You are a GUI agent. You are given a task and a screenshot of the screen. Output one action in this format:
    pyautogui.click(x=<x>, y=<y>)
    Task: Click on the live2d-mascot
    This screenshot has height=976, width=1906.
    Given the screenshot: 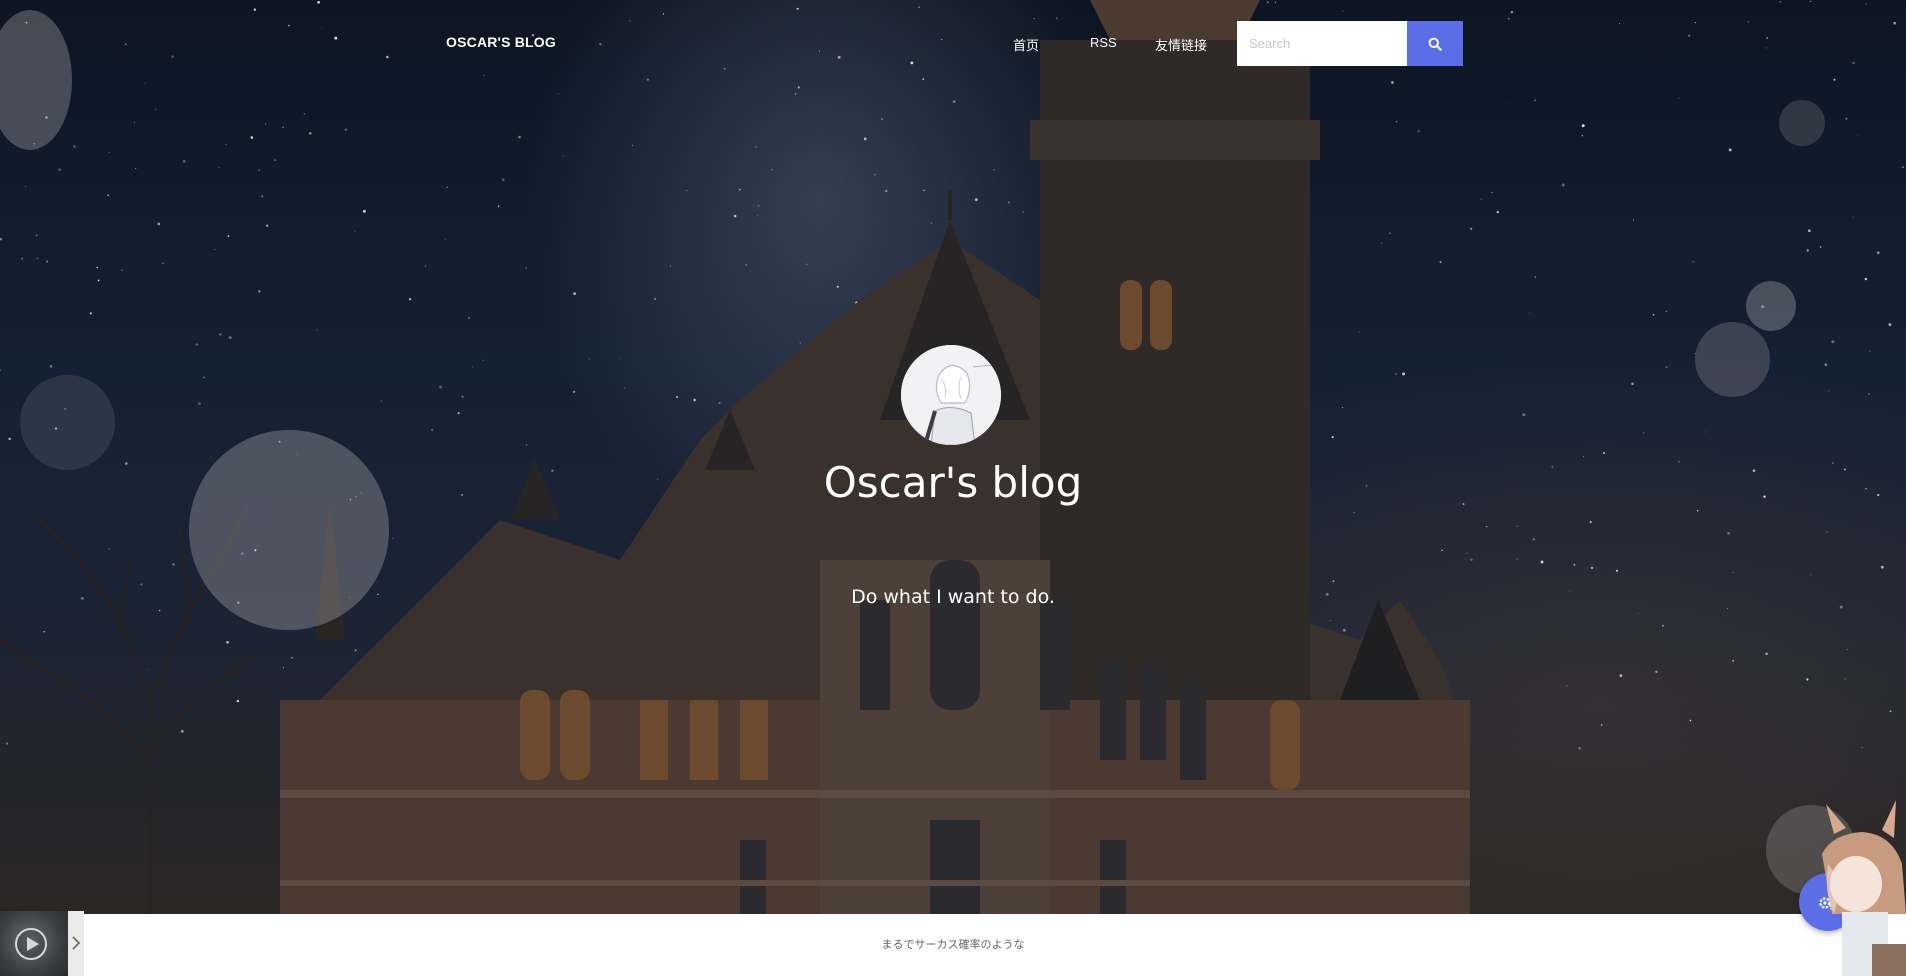 What is the action you would take?
    pyautogui.click(x=1859, y=885)
    